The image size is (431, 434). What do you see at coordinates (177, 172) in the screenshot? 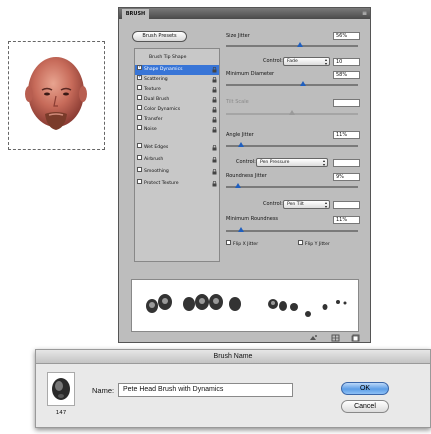
I see `tip-item-smoothing: Smoothing` at bounding box center [177, 172].